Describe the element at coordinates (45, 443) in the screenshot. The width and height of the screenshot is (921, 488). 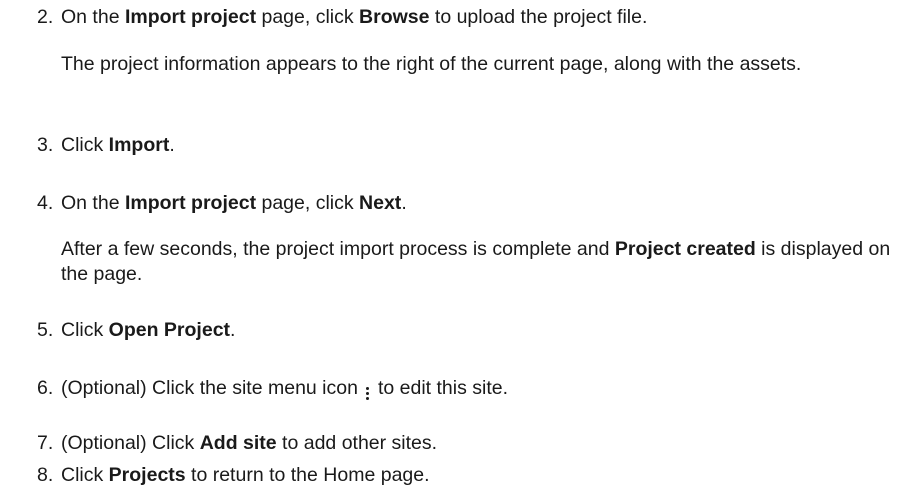
I see `step-number: 7.` at that location.